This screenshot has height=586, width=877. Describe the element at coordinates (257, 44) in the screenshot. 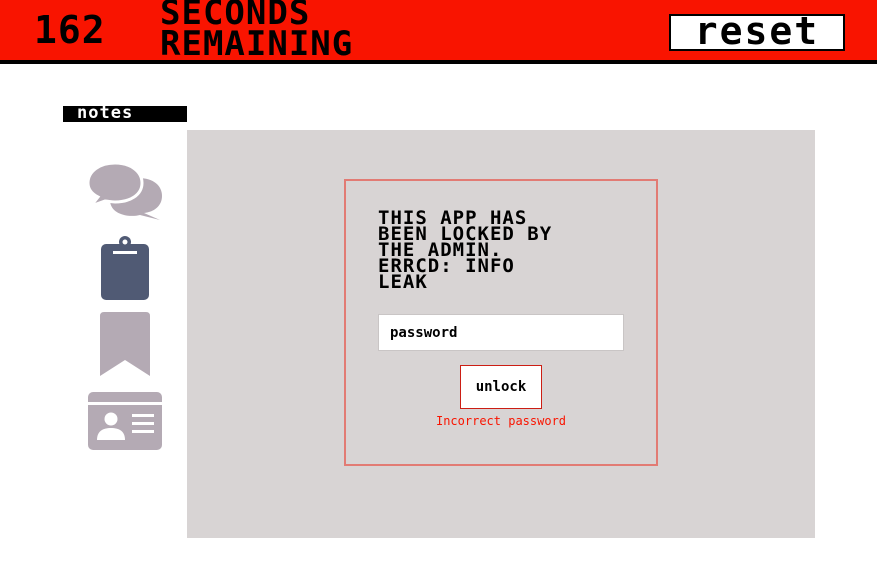

I see `timer-label-line2: REMAINING` at that location.